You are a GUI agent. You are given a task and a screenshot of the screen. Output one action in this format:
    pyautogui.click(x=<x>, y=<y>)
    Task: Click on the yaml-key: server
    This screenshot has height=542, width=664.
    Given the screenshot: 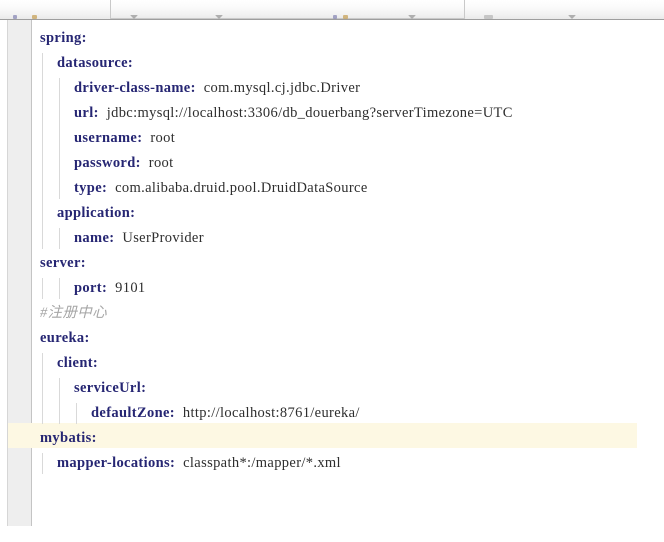 What is the action you would take?
    pyautogui.click(x=60, y=263)
    